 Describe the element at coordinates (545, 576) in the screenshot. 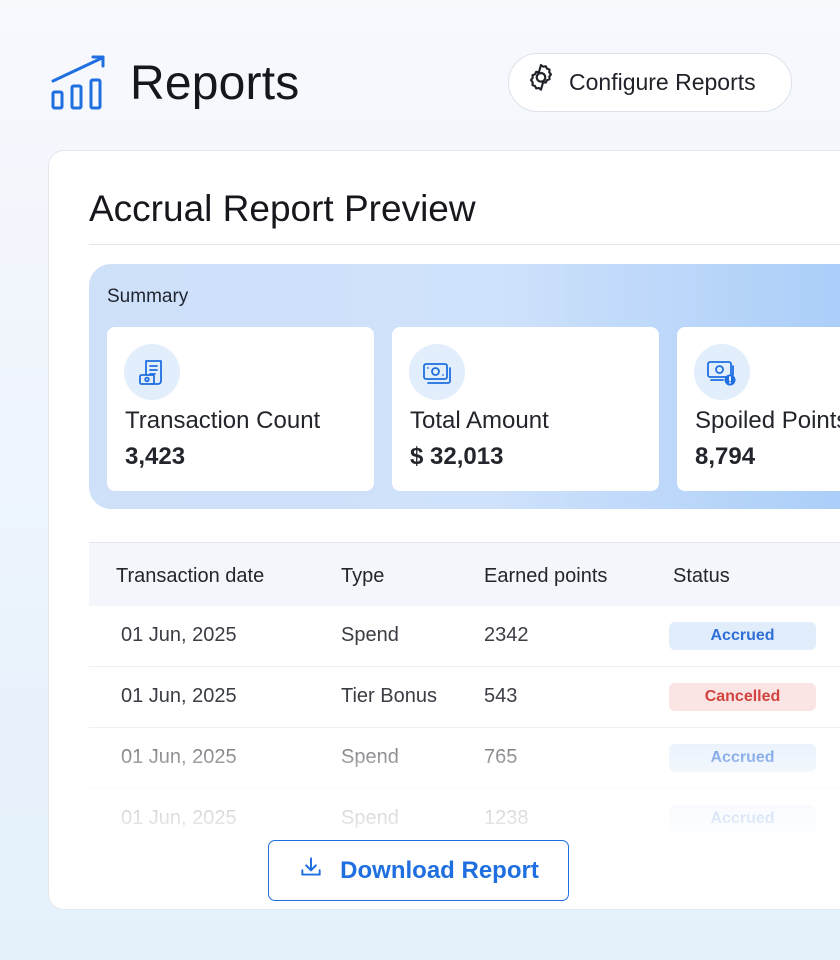

I see `column-header-points: Earned points` at that location.